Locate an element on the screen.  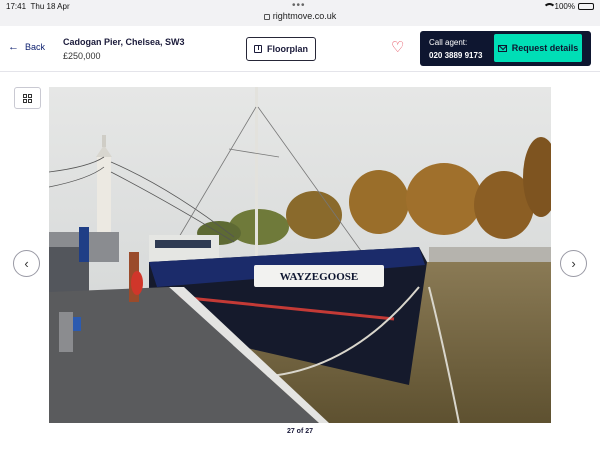
more-dots-icon: ••• is located at coordinates (299, 5).